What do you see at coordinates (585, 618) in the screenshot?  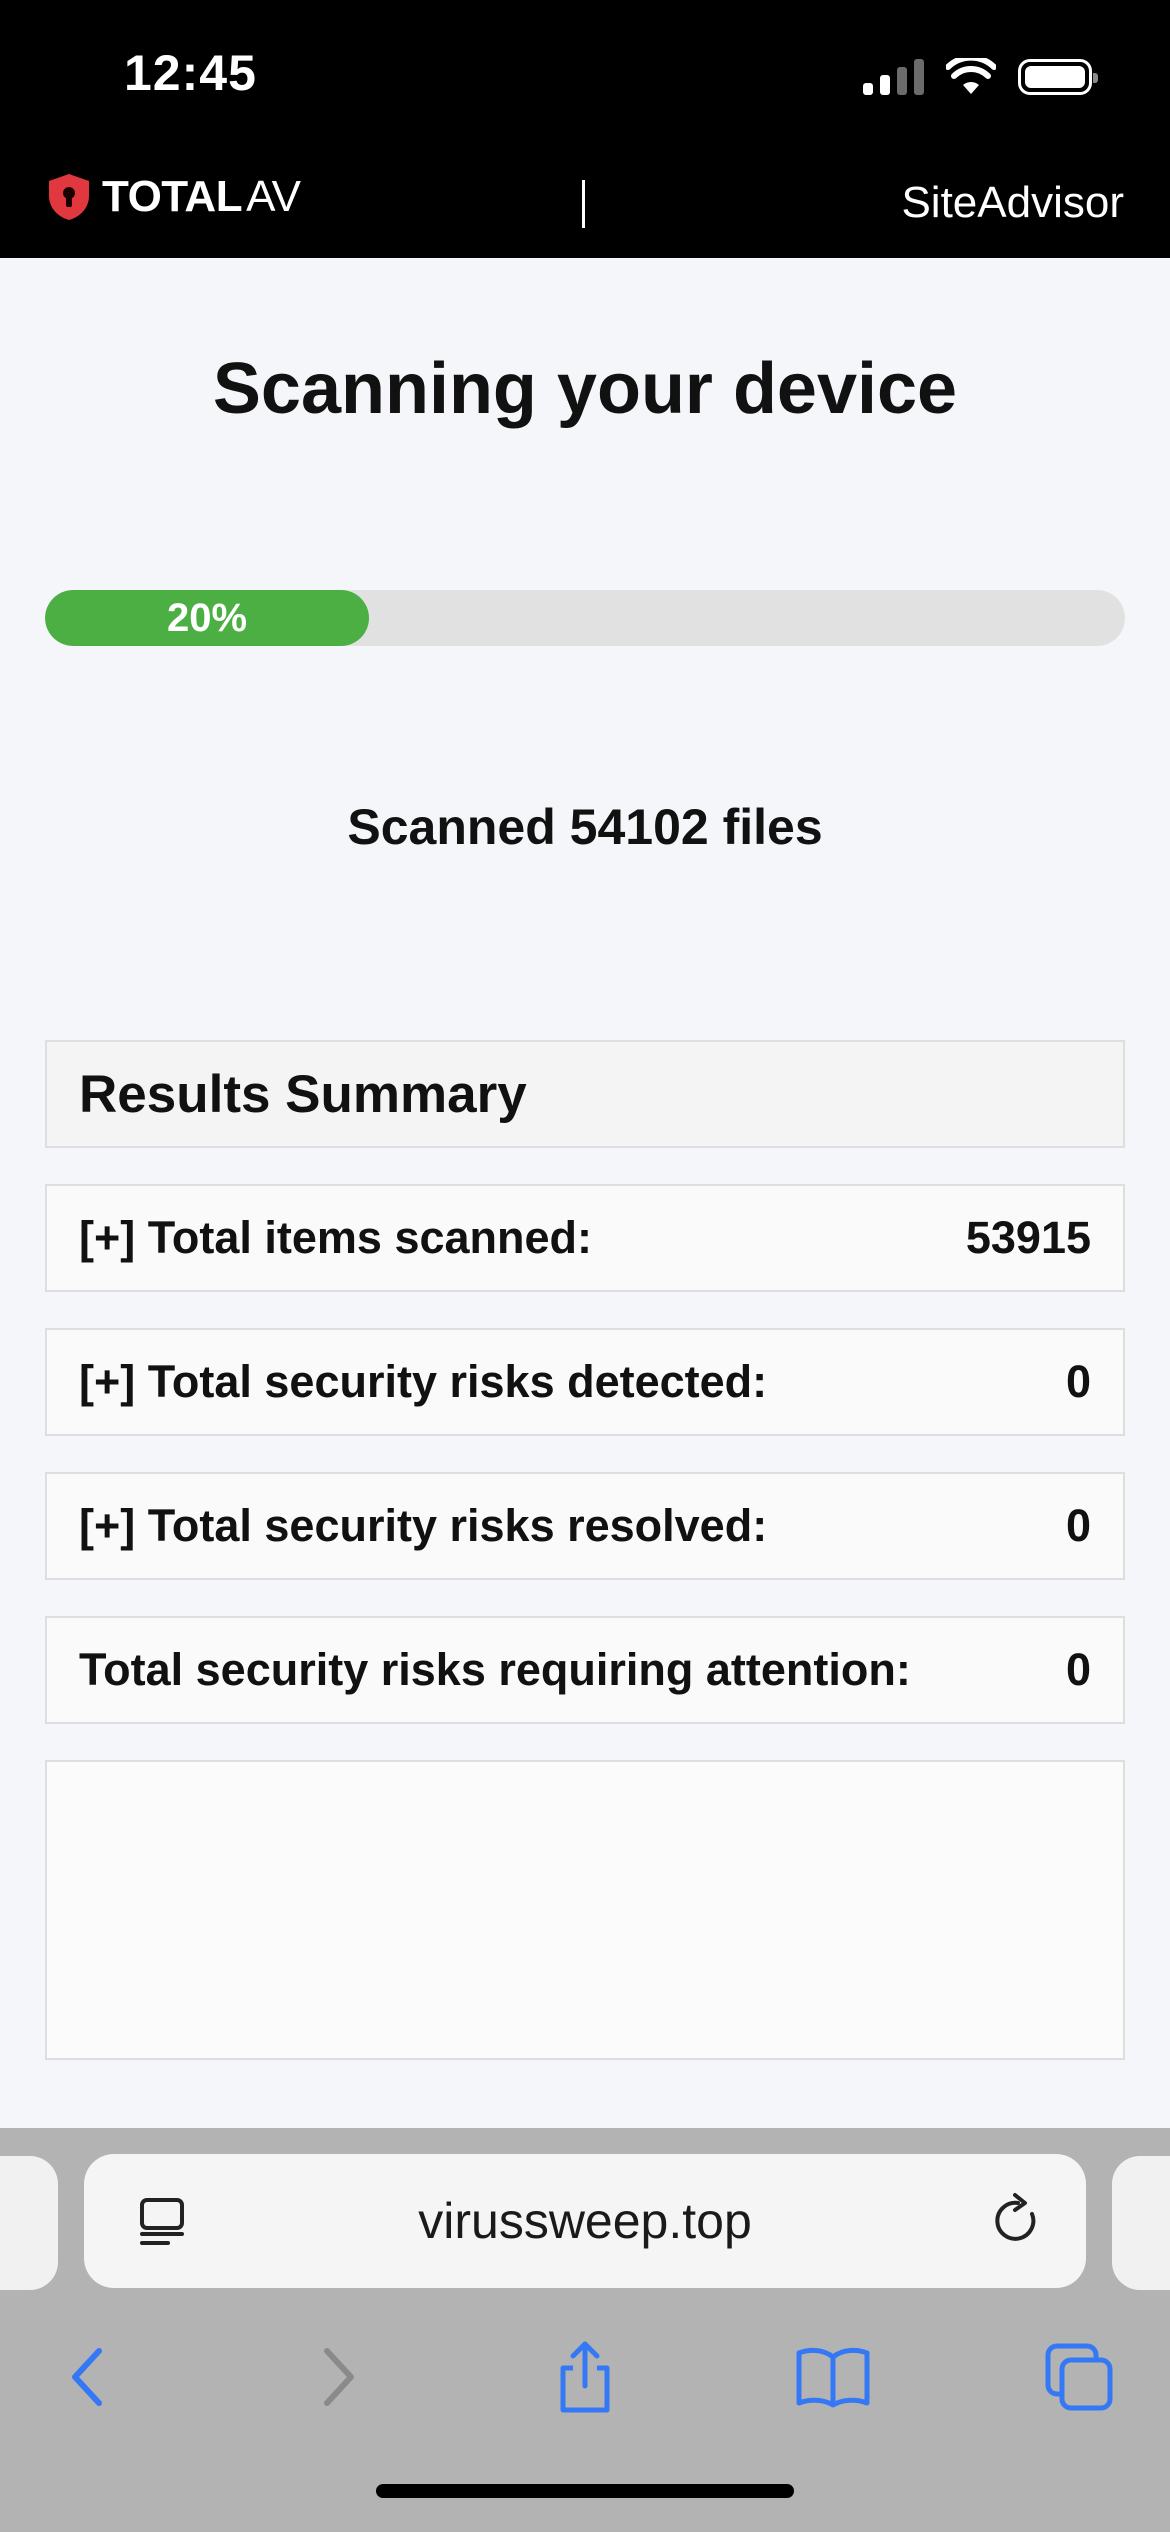 I see `scan-progress-bar: 20%` at bounding box center [585, 618].